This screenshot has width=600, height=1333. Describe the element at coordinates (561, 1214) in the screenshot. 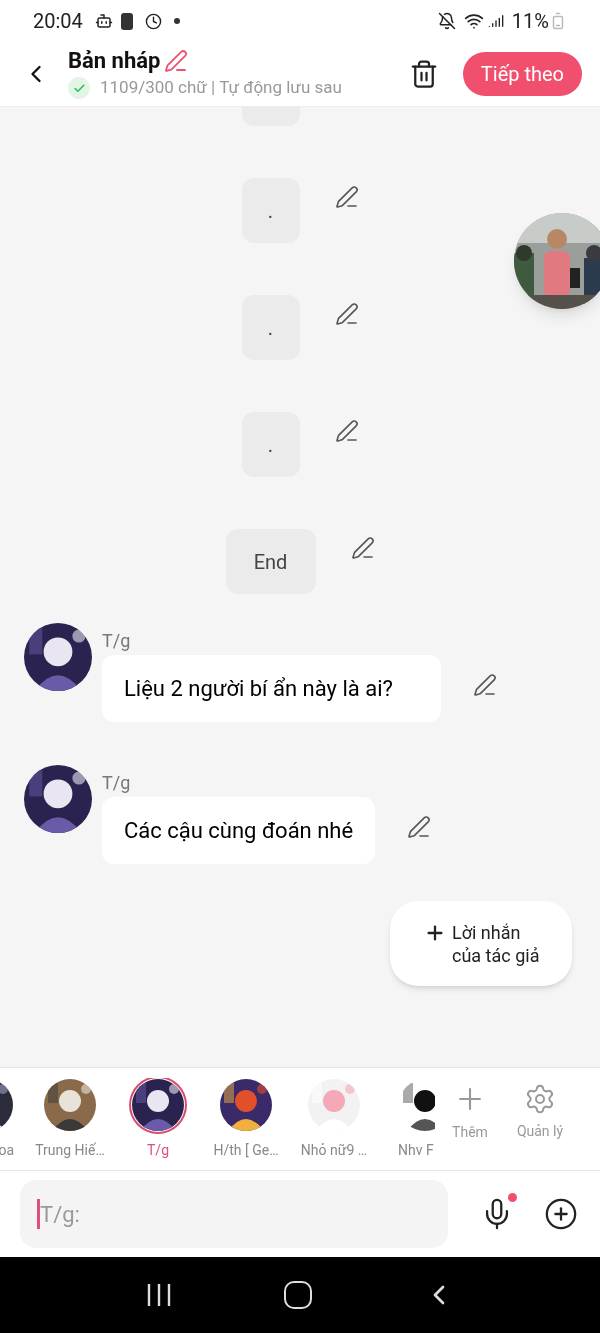

I see `add-icon` at that location.